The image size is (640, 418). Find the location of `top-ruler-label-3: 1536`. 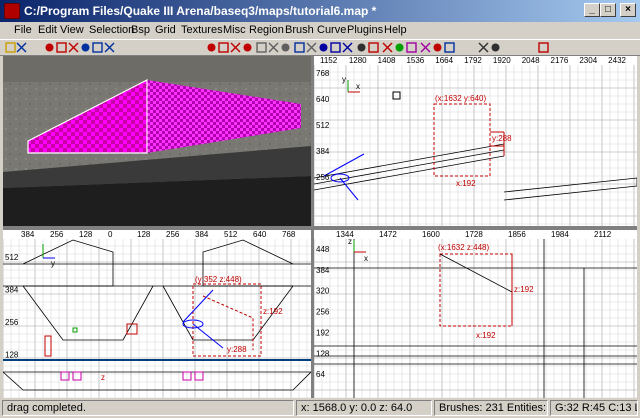

top-ruler-label-3: 1536 is located at coordinates (415, 60).